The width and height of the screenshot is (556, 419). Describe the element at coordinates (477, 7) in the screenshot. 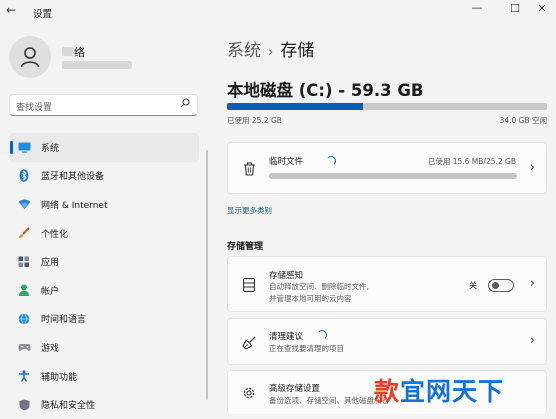

I see `minimize-button: —` at that location.